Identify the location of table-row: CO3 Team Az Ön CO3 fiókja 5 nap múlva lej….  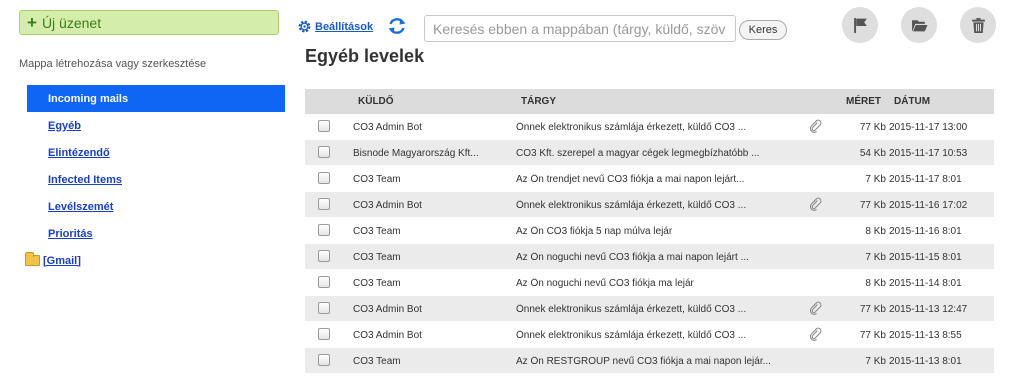
(649, 231).